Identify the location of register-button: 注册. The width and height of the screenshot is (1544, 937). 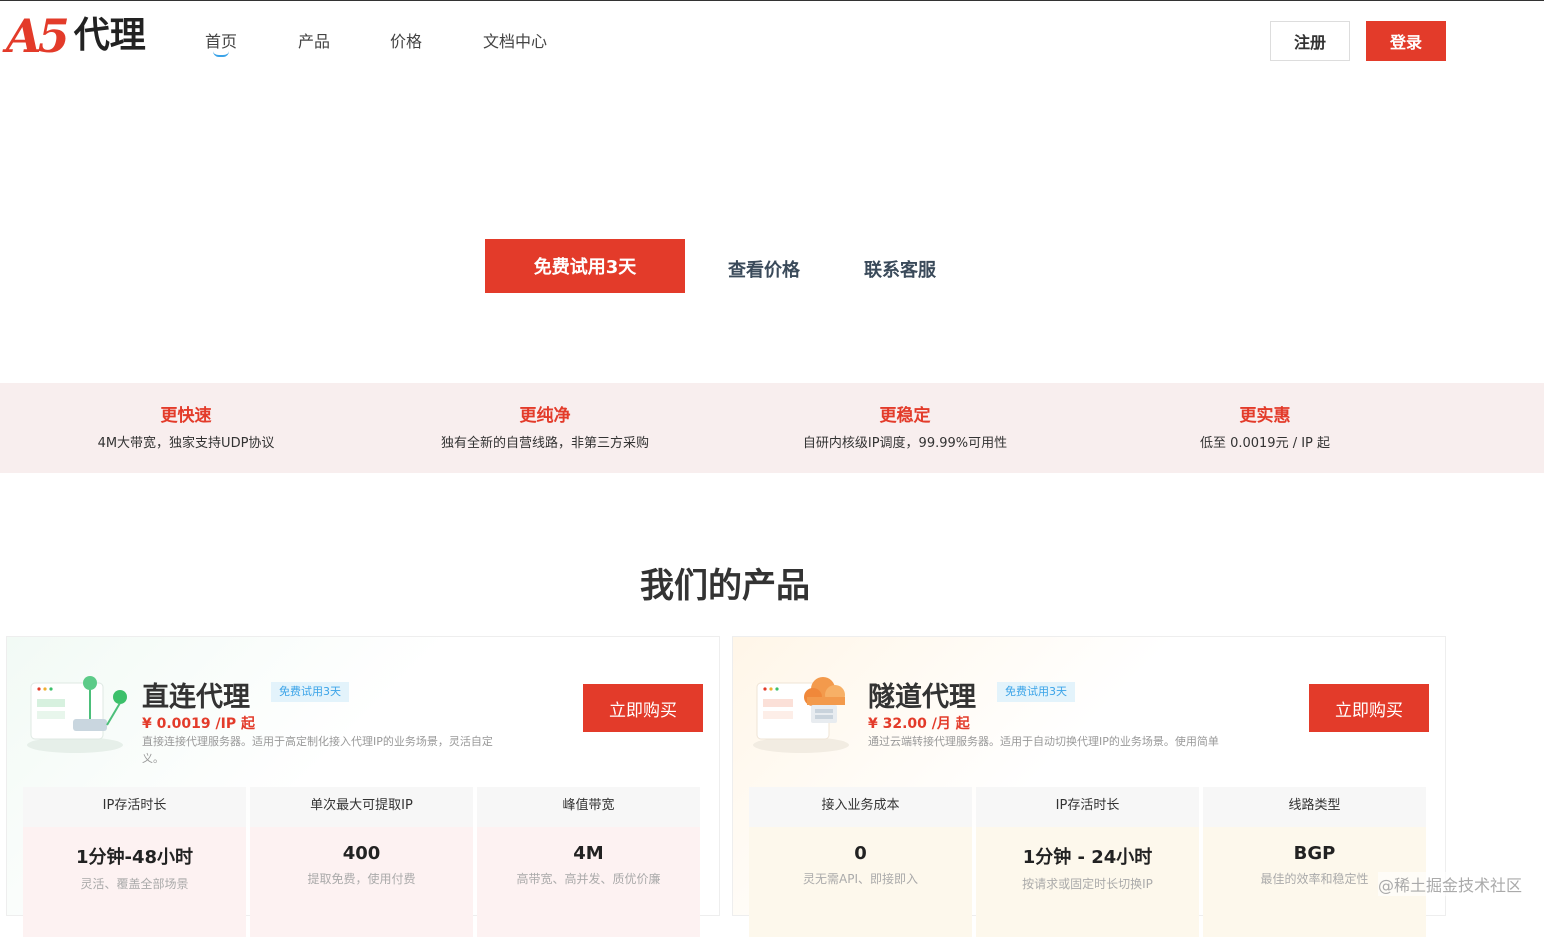
(1310, 41).